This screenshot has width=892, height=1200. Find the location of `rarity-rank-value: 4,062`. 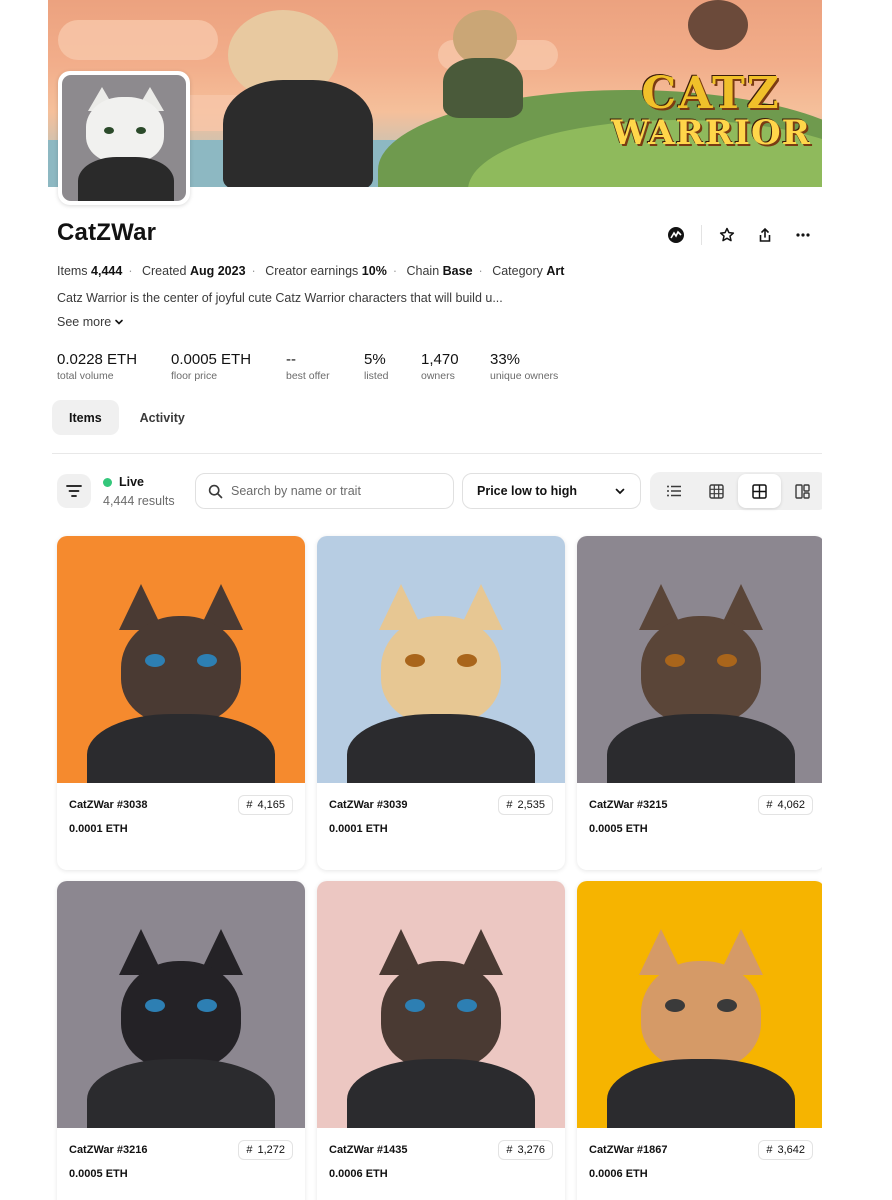

rarity-rank-value: 4,062 is located at coordinates (791, 805).